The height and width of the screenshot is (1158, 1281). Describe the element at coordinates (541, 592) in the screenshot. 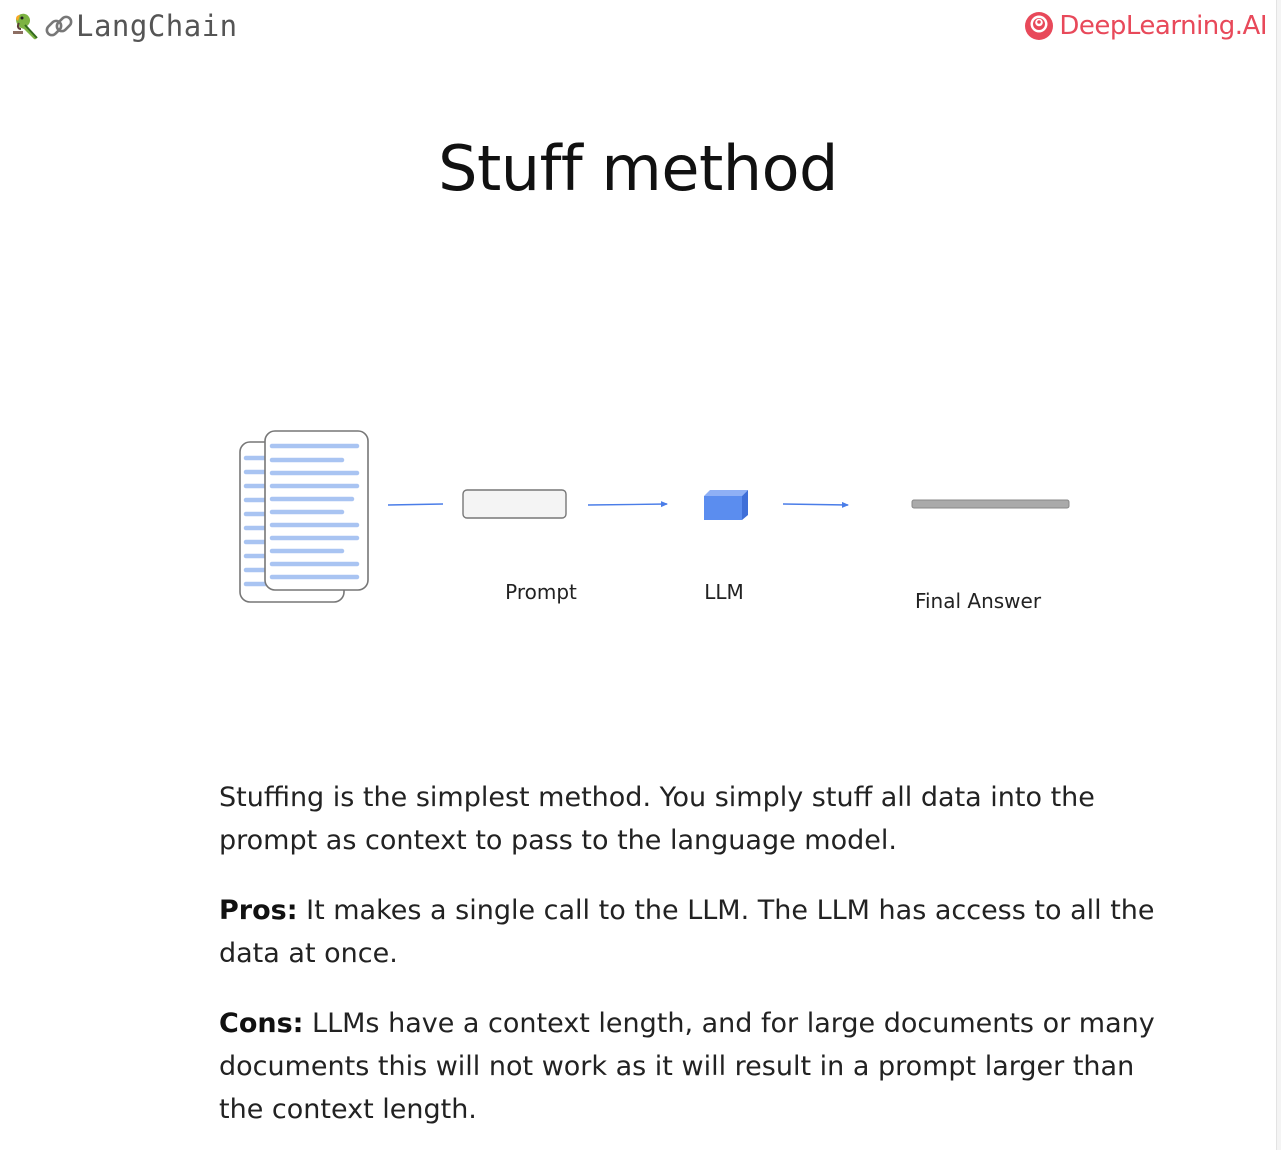

I see `prompt-label: Prompt` at that location.